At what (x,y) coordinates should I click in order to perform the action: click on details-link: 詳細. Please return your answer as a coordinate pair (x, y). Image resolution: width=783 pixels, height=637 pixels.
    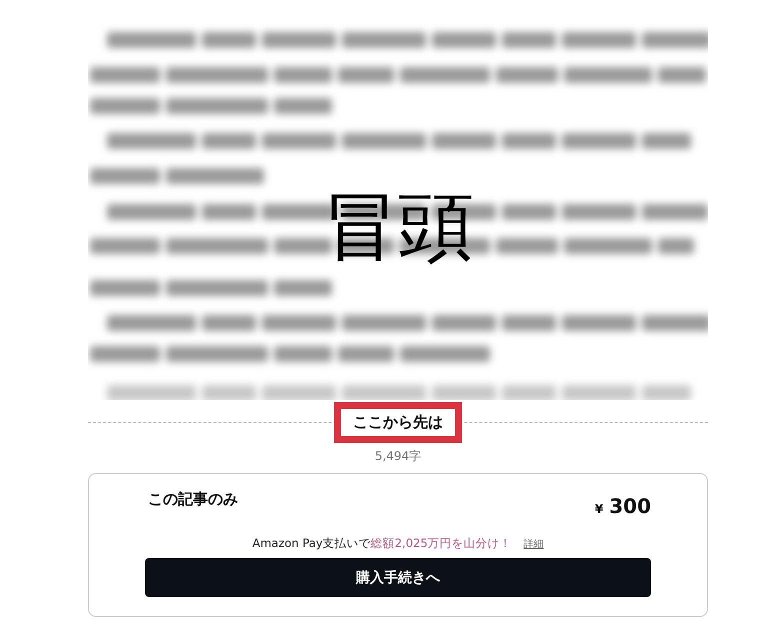
    Looking at the image, I should click on (534, 544).